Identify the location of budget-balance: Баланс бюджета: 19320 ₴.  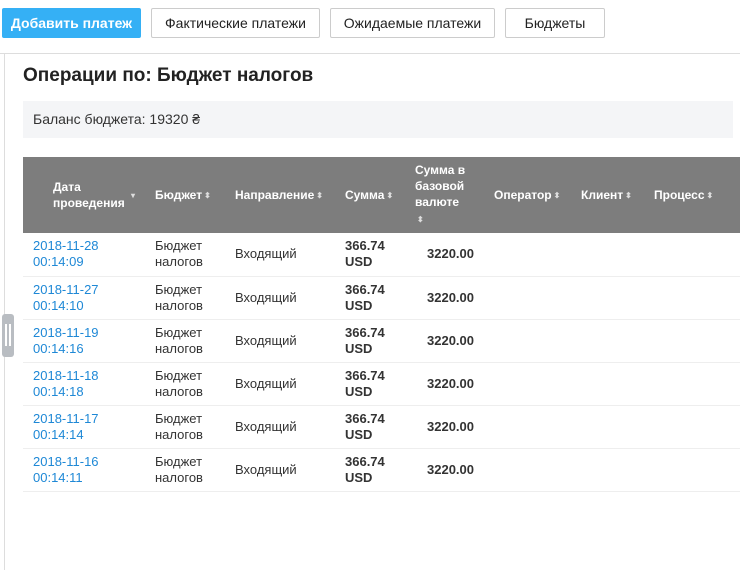
(378, 119).